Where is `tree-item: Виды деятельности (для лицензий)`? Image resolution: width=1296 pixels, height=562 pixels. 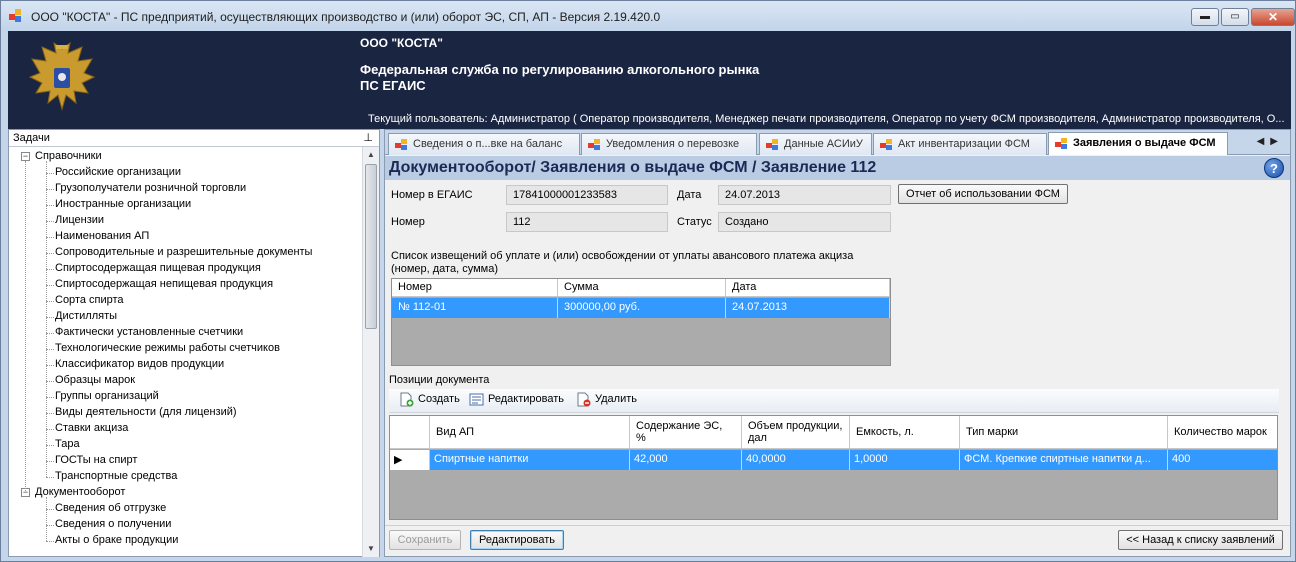
tree-item: Виды деятельности (для лицензий) is located at coordinates (146, 412).